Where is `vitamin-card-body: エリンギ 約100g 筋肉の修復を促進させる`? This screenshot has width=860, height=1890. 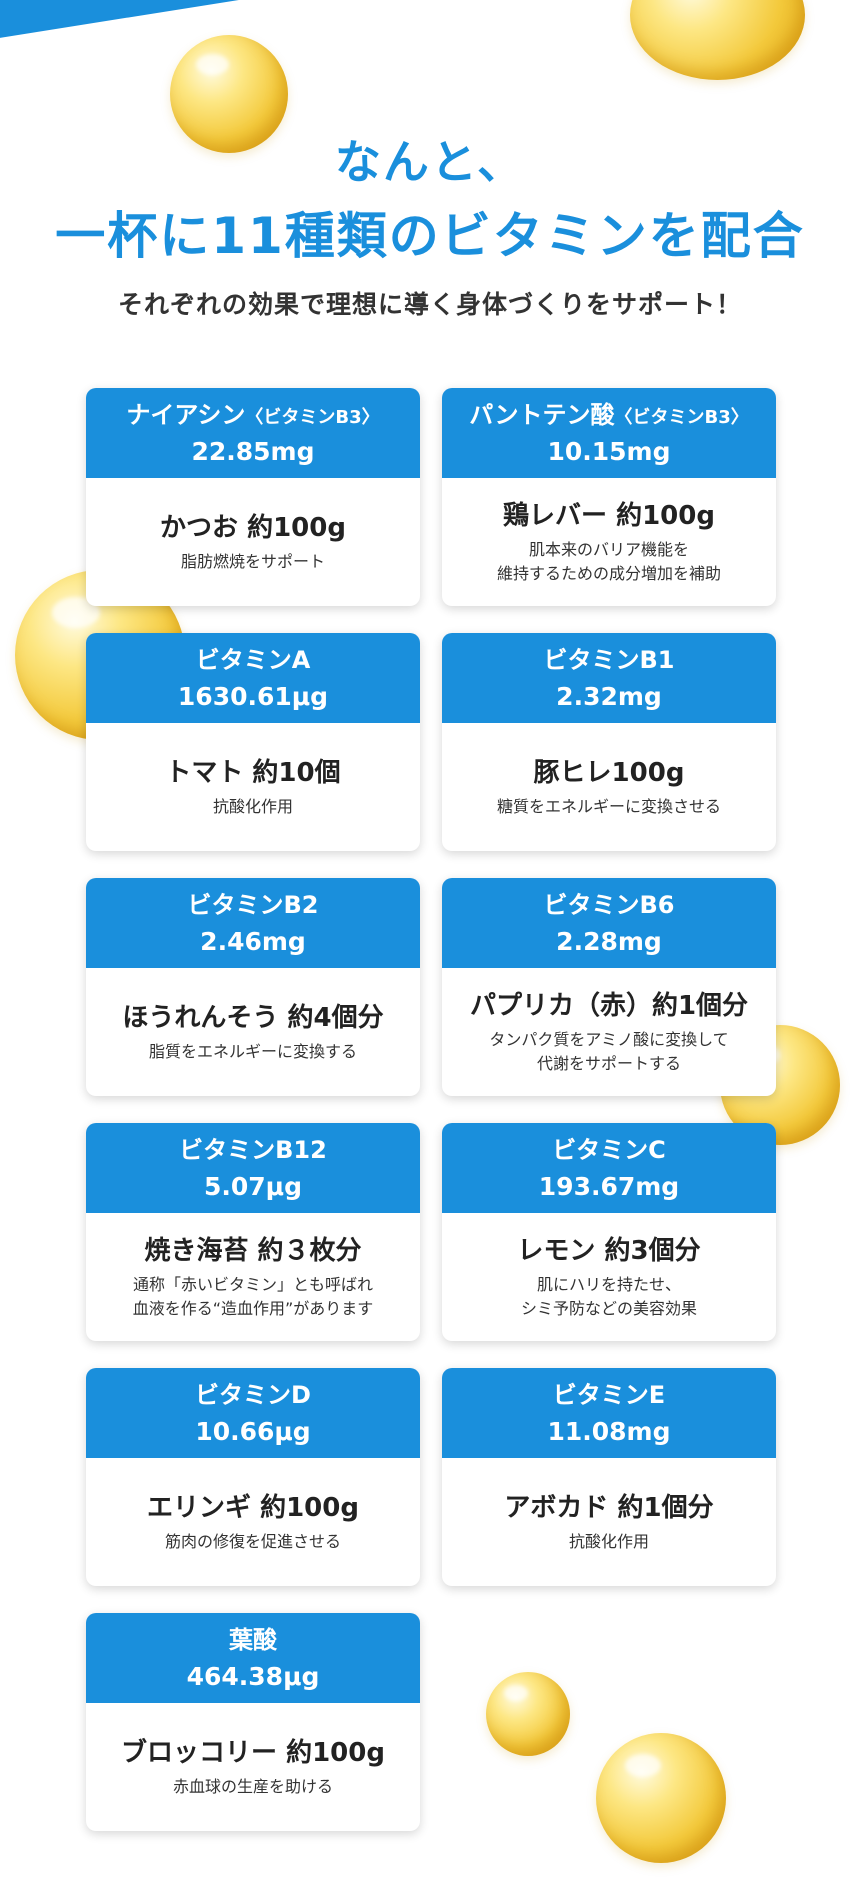
vitamin-card-body: エリンギ 約100g 筋肉の修復を促進させる is located at coordinates (253, 1522).